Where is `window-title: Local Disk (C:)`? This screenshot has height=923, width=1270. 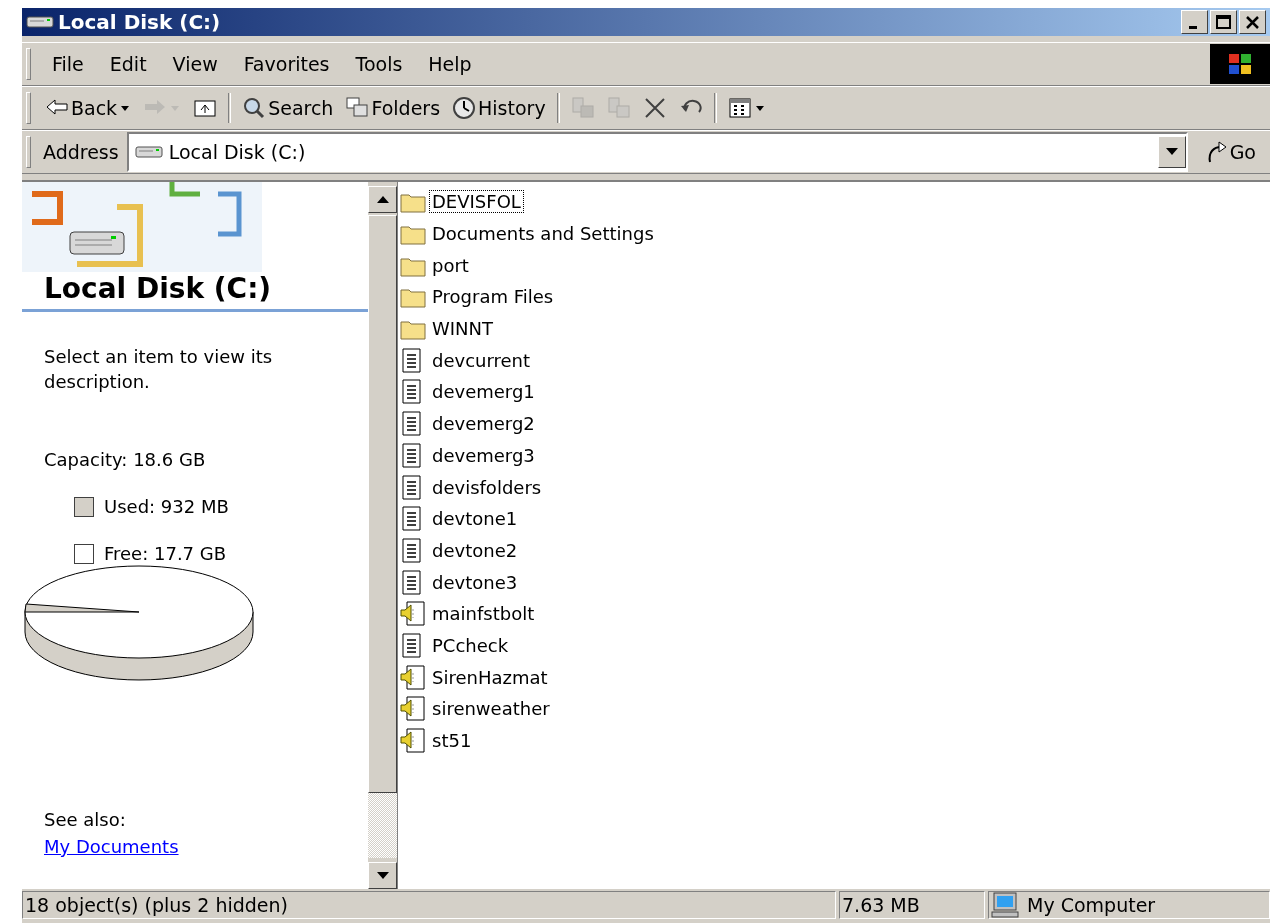 window-title: Local Disk (C:) is located at coordinates (140, 22).